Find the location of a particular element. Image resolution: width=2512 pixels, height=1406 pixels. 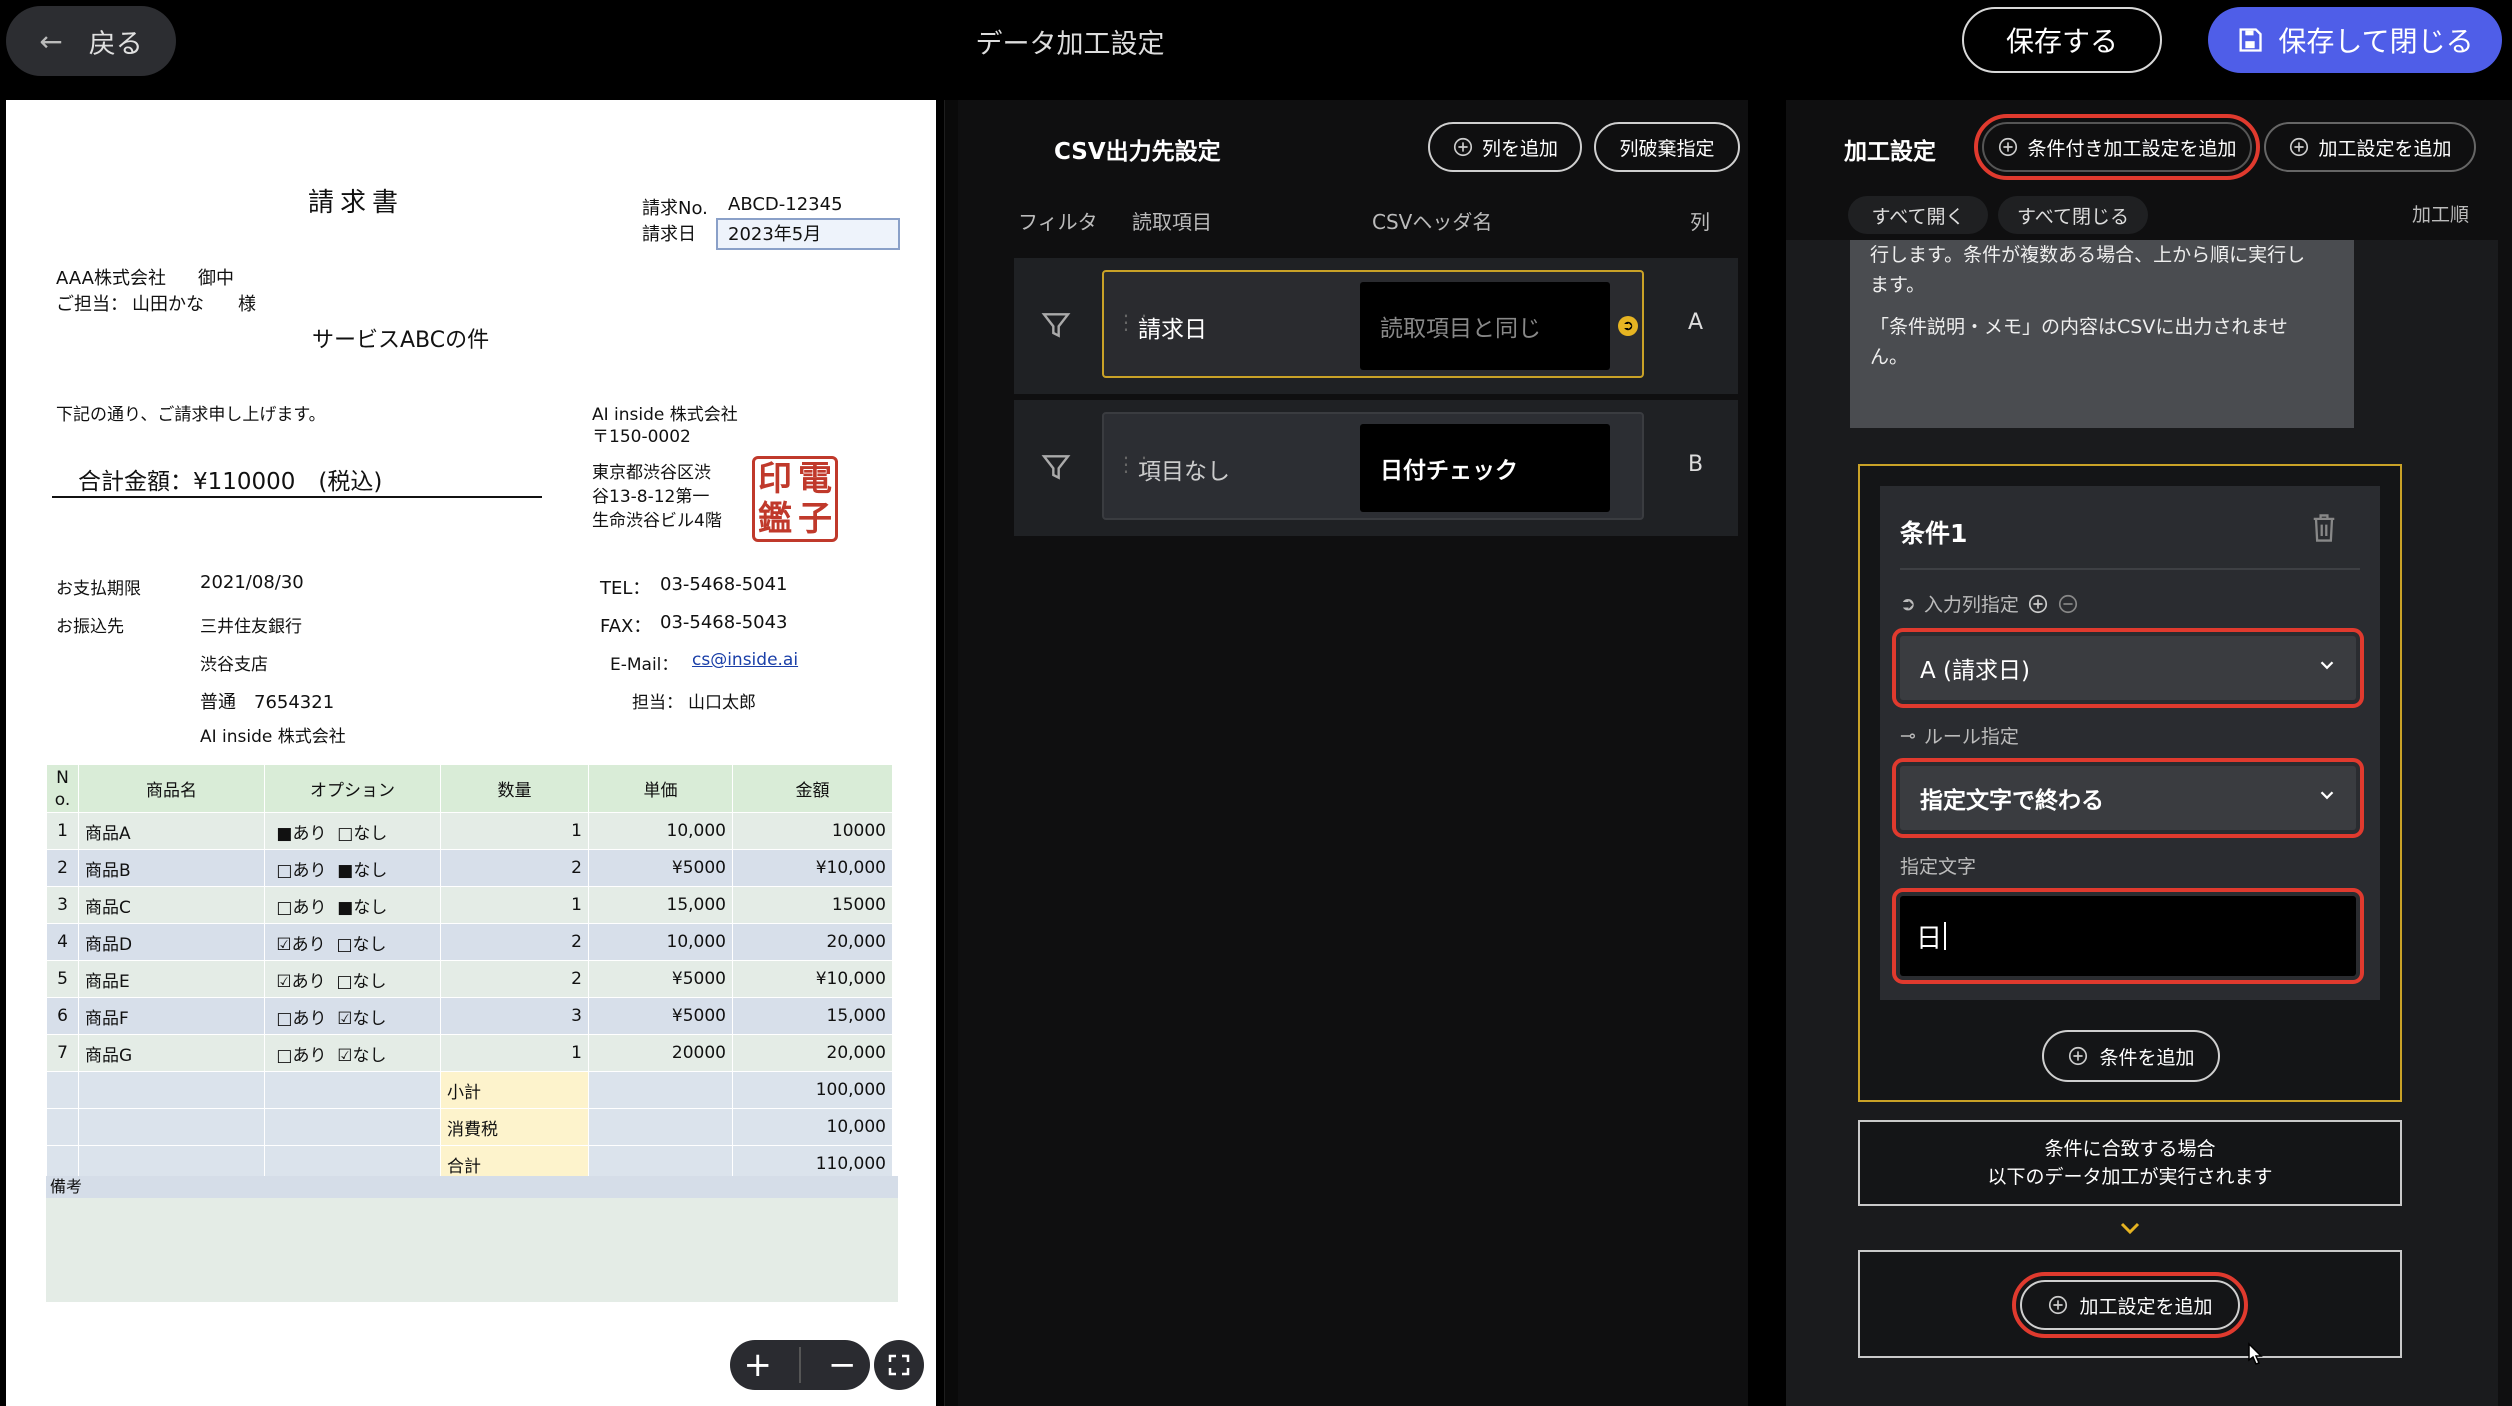

rep-name: 山口太郎 is located at coordinates (722, 703).